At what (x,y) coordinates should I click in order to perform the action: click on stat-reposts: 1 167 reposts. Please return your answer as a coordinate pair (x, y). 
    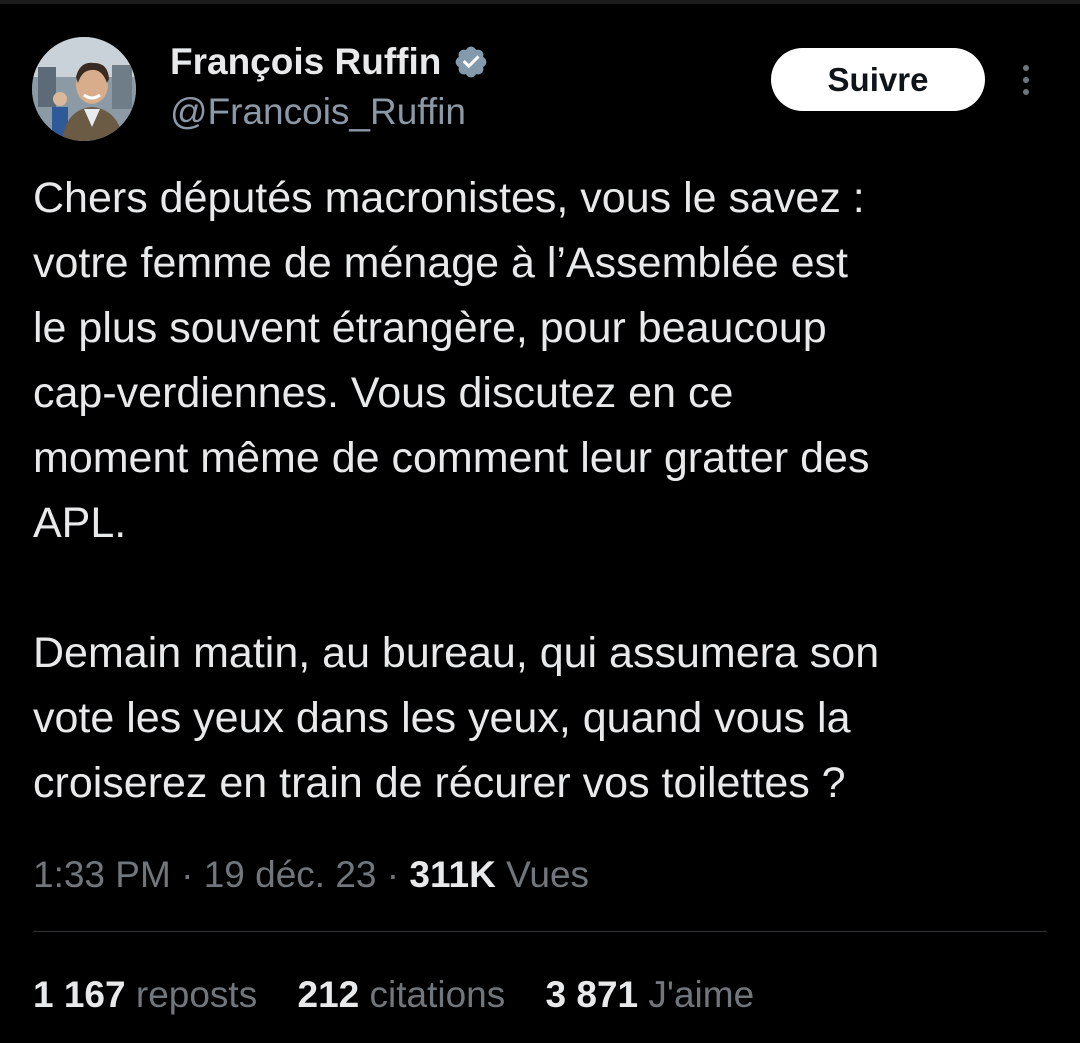
    Looking at the image, I should click on (145, 995).